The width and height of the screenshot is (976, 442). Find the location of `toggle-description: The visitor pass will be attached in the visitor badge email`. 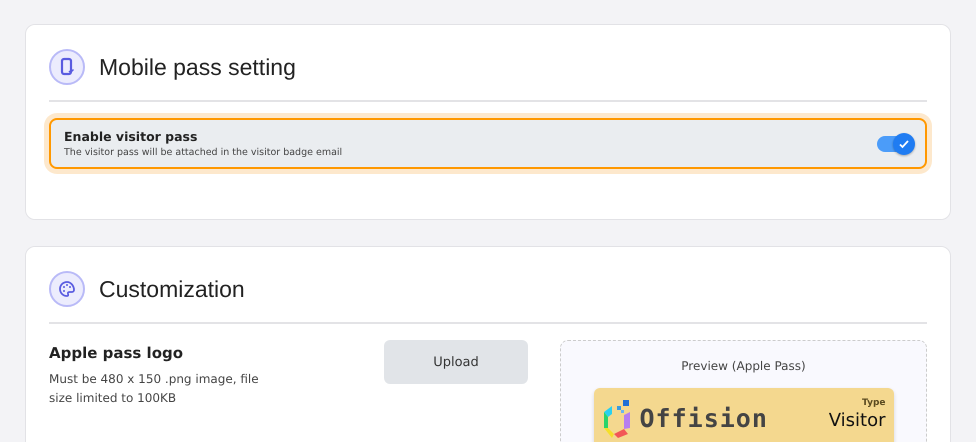

toggle-description: The visitor pass will be attached in the visitor badge email is located at coordinates (203, 152).